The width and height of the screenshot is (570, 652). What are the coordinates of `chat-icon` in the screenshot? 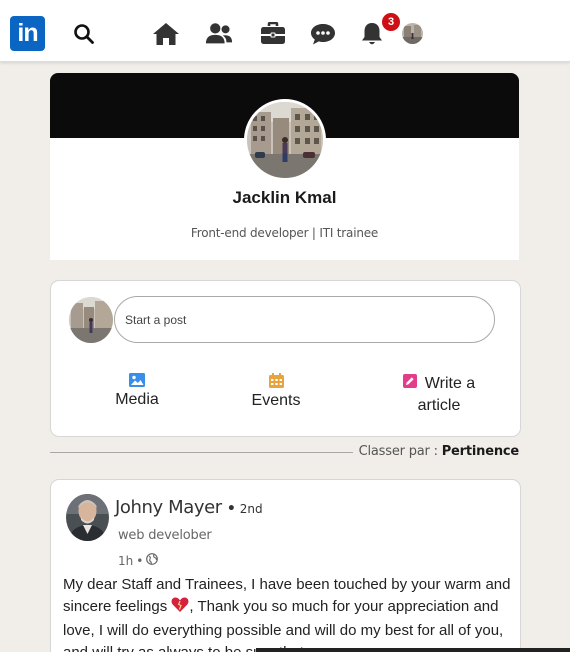 It's located at (323, 34).